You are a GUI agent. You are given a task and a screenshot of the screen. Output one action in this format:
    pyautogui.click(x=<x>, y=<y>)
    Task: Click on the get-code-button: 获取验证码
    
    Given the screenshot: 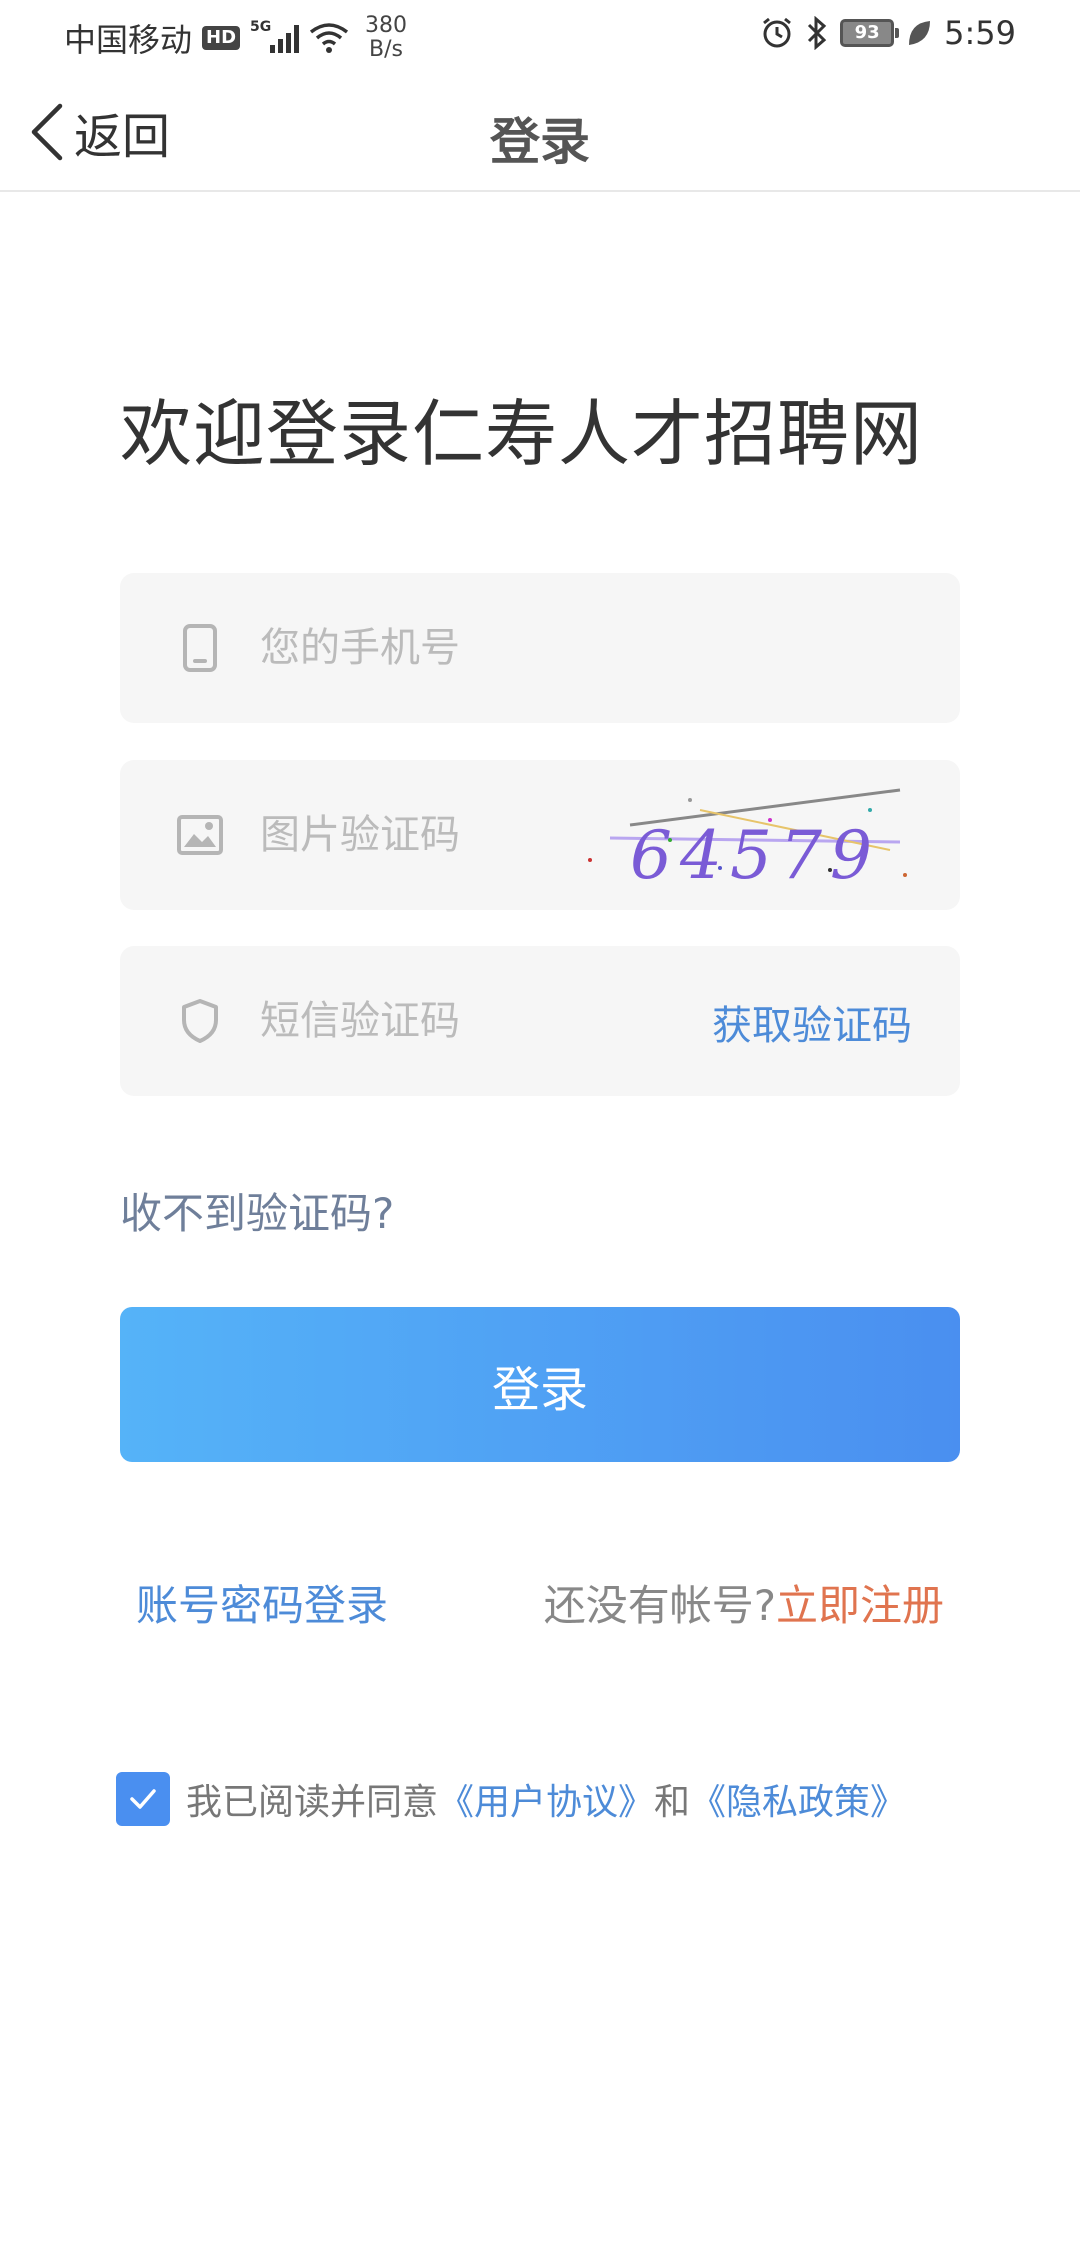 What is the action you would take?
    pyautogui.click(x=812, y=1022)
    